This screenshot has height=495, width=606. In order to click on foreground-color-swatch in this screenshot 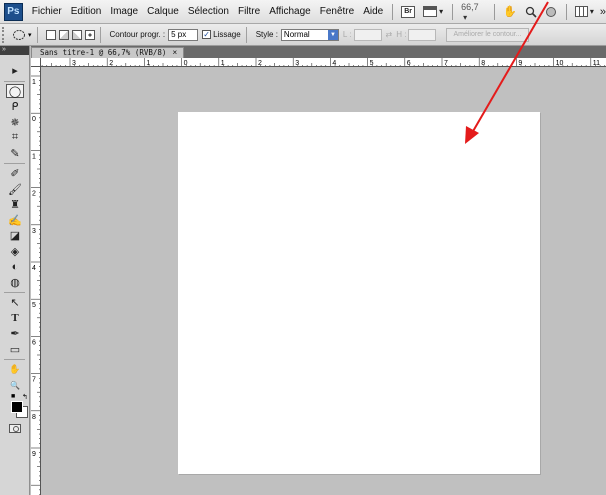, I will do `click(17, 407)`.